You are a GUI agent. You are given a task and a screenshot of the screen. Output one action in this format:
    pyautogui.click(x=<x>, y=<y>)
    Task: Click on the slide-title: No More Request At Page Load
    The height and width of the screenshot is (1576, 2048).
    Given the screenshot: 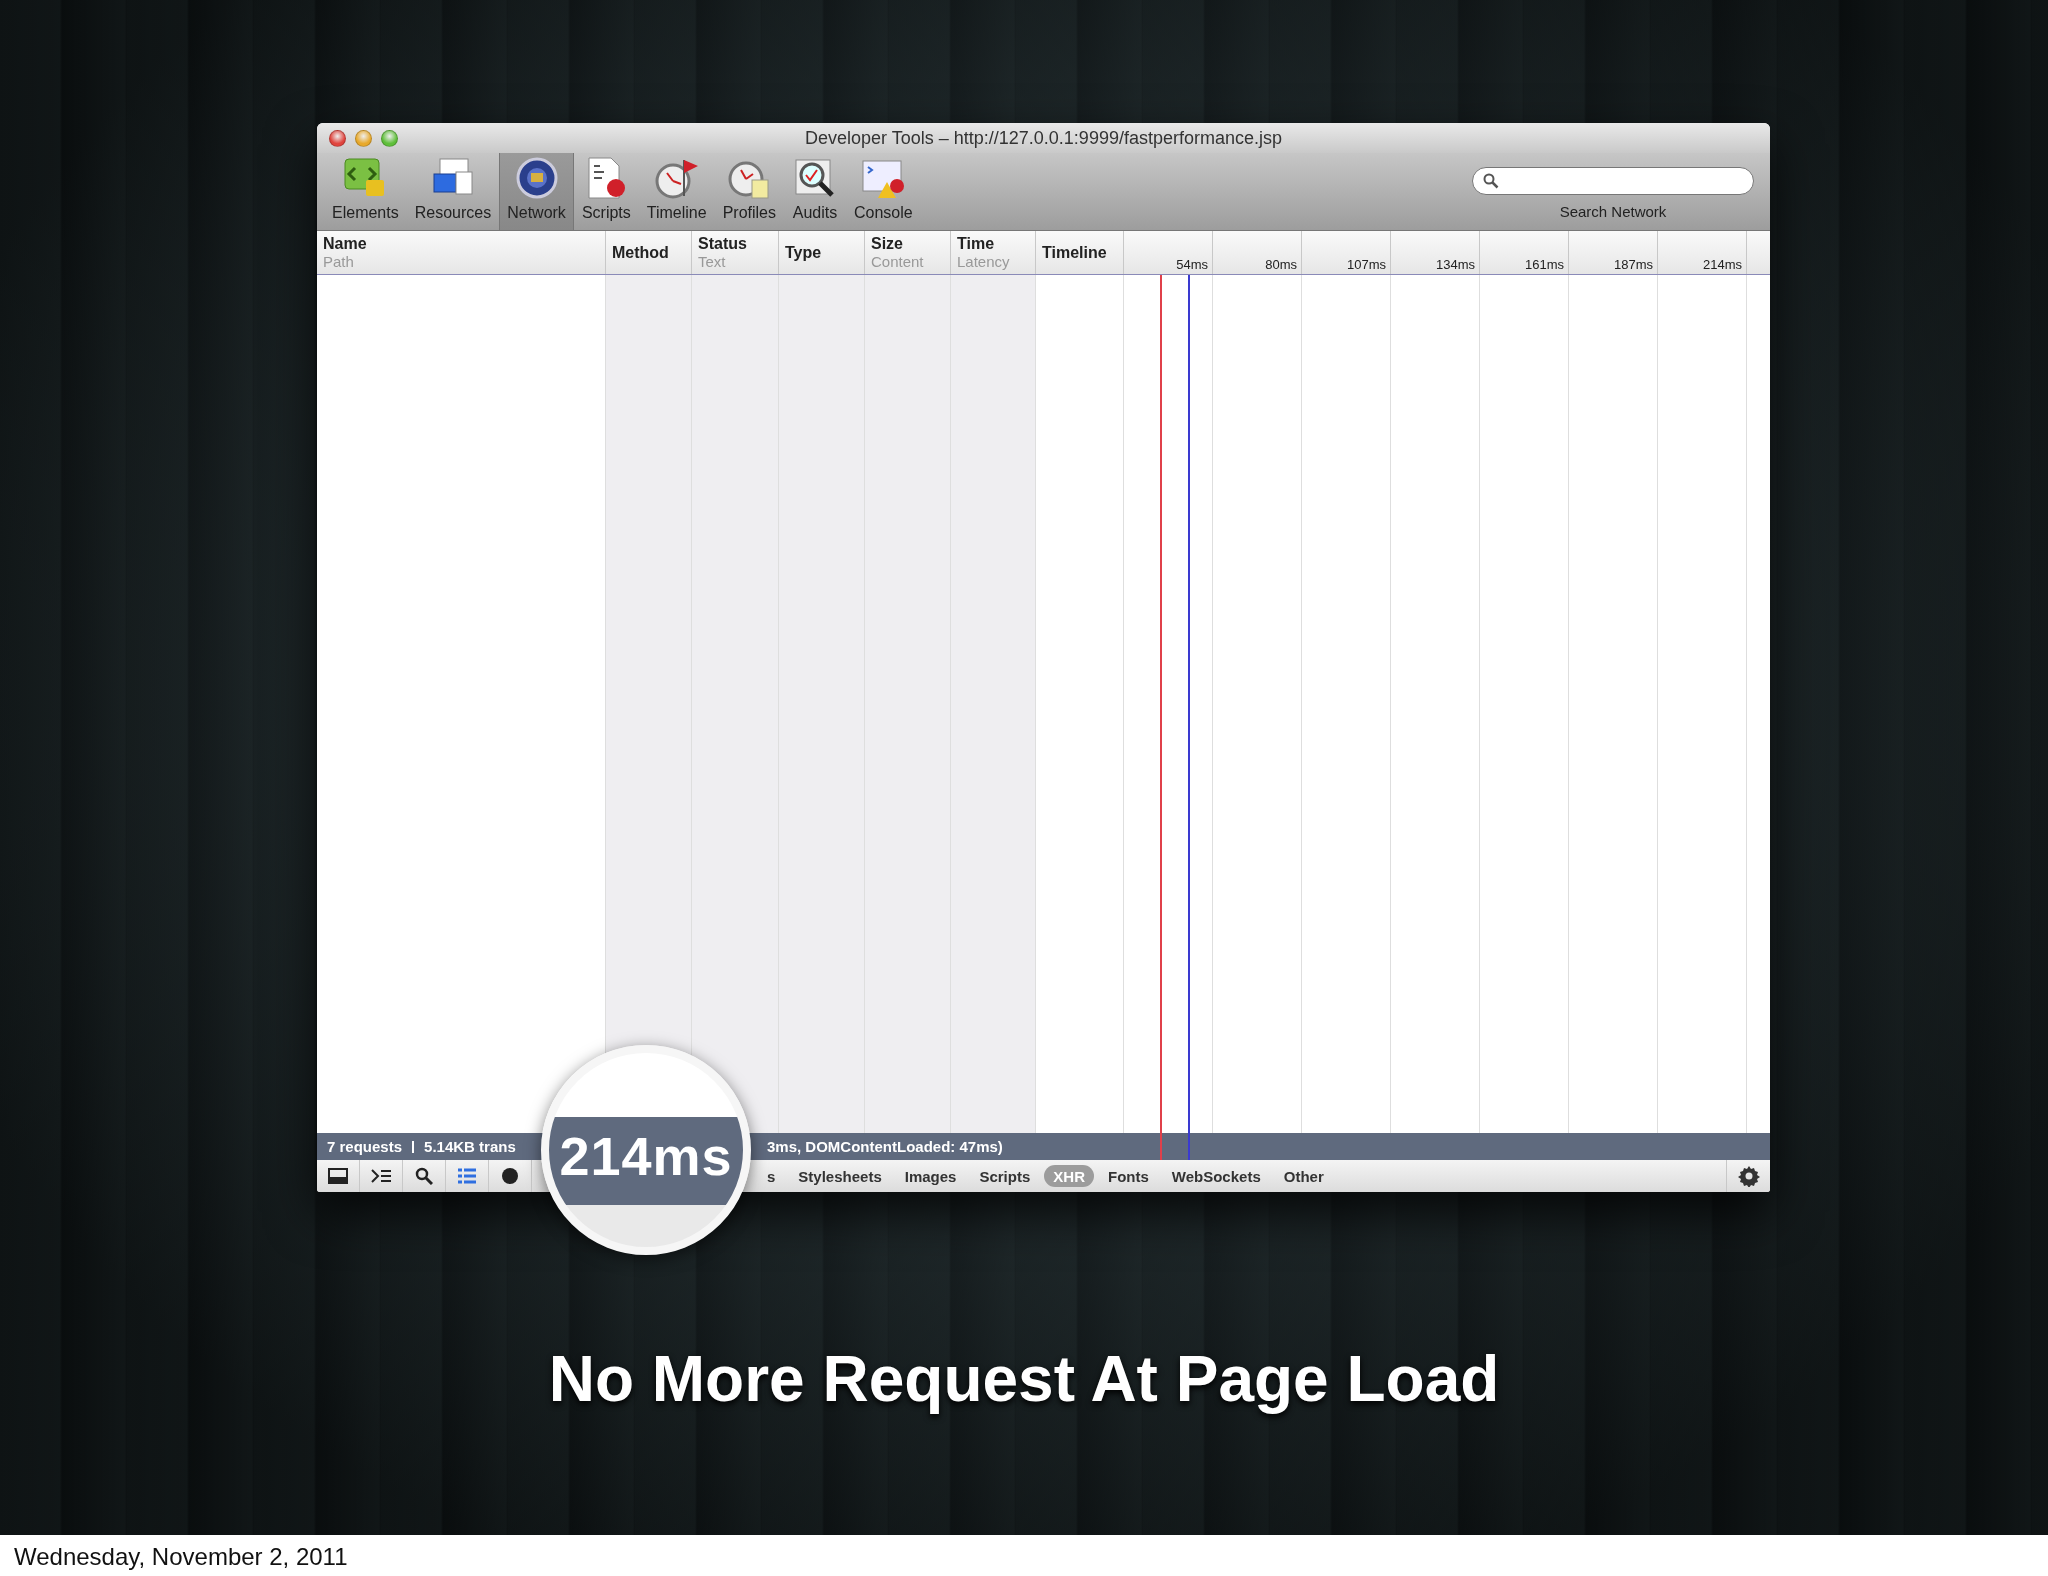 What is the action you would take?
    pyautogui.click(x=1024, y=1379)
    